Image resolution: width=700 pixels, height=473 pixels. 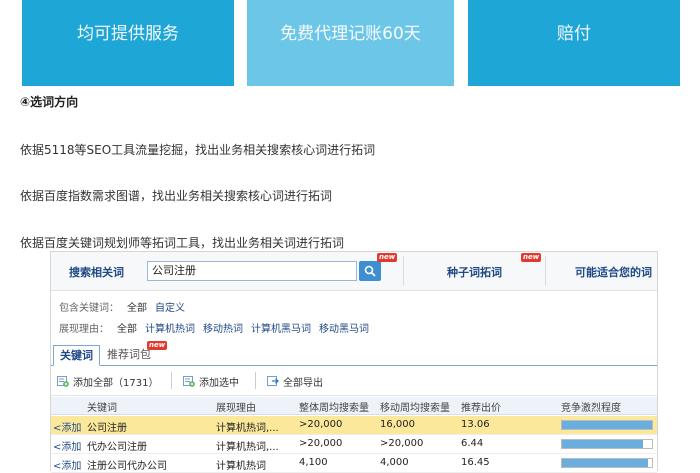 I want to click on include-label: 包含关键词：, so click(x=89, y=308).